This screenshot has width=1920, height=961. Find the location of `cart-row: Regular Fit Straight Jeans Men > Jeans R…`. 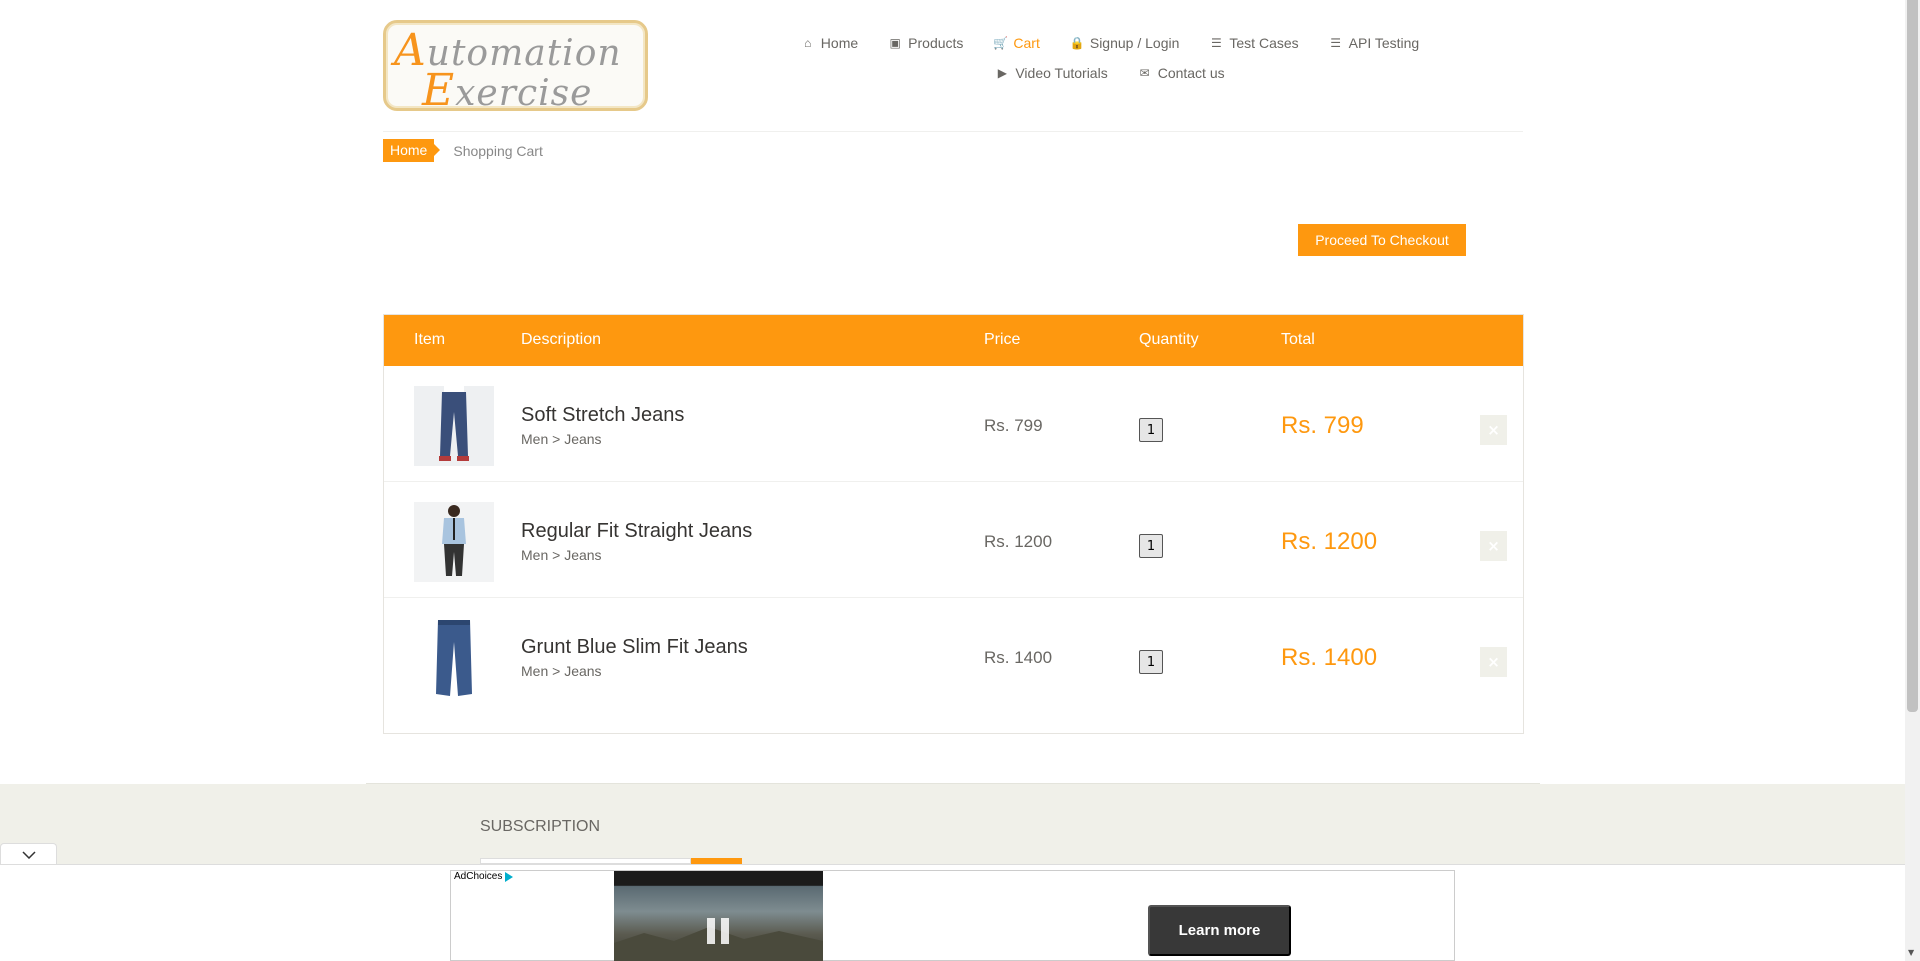

cart-row: Regular Fit Straight Jeans Men > Jeans R… is located at coordinates (953, 540).